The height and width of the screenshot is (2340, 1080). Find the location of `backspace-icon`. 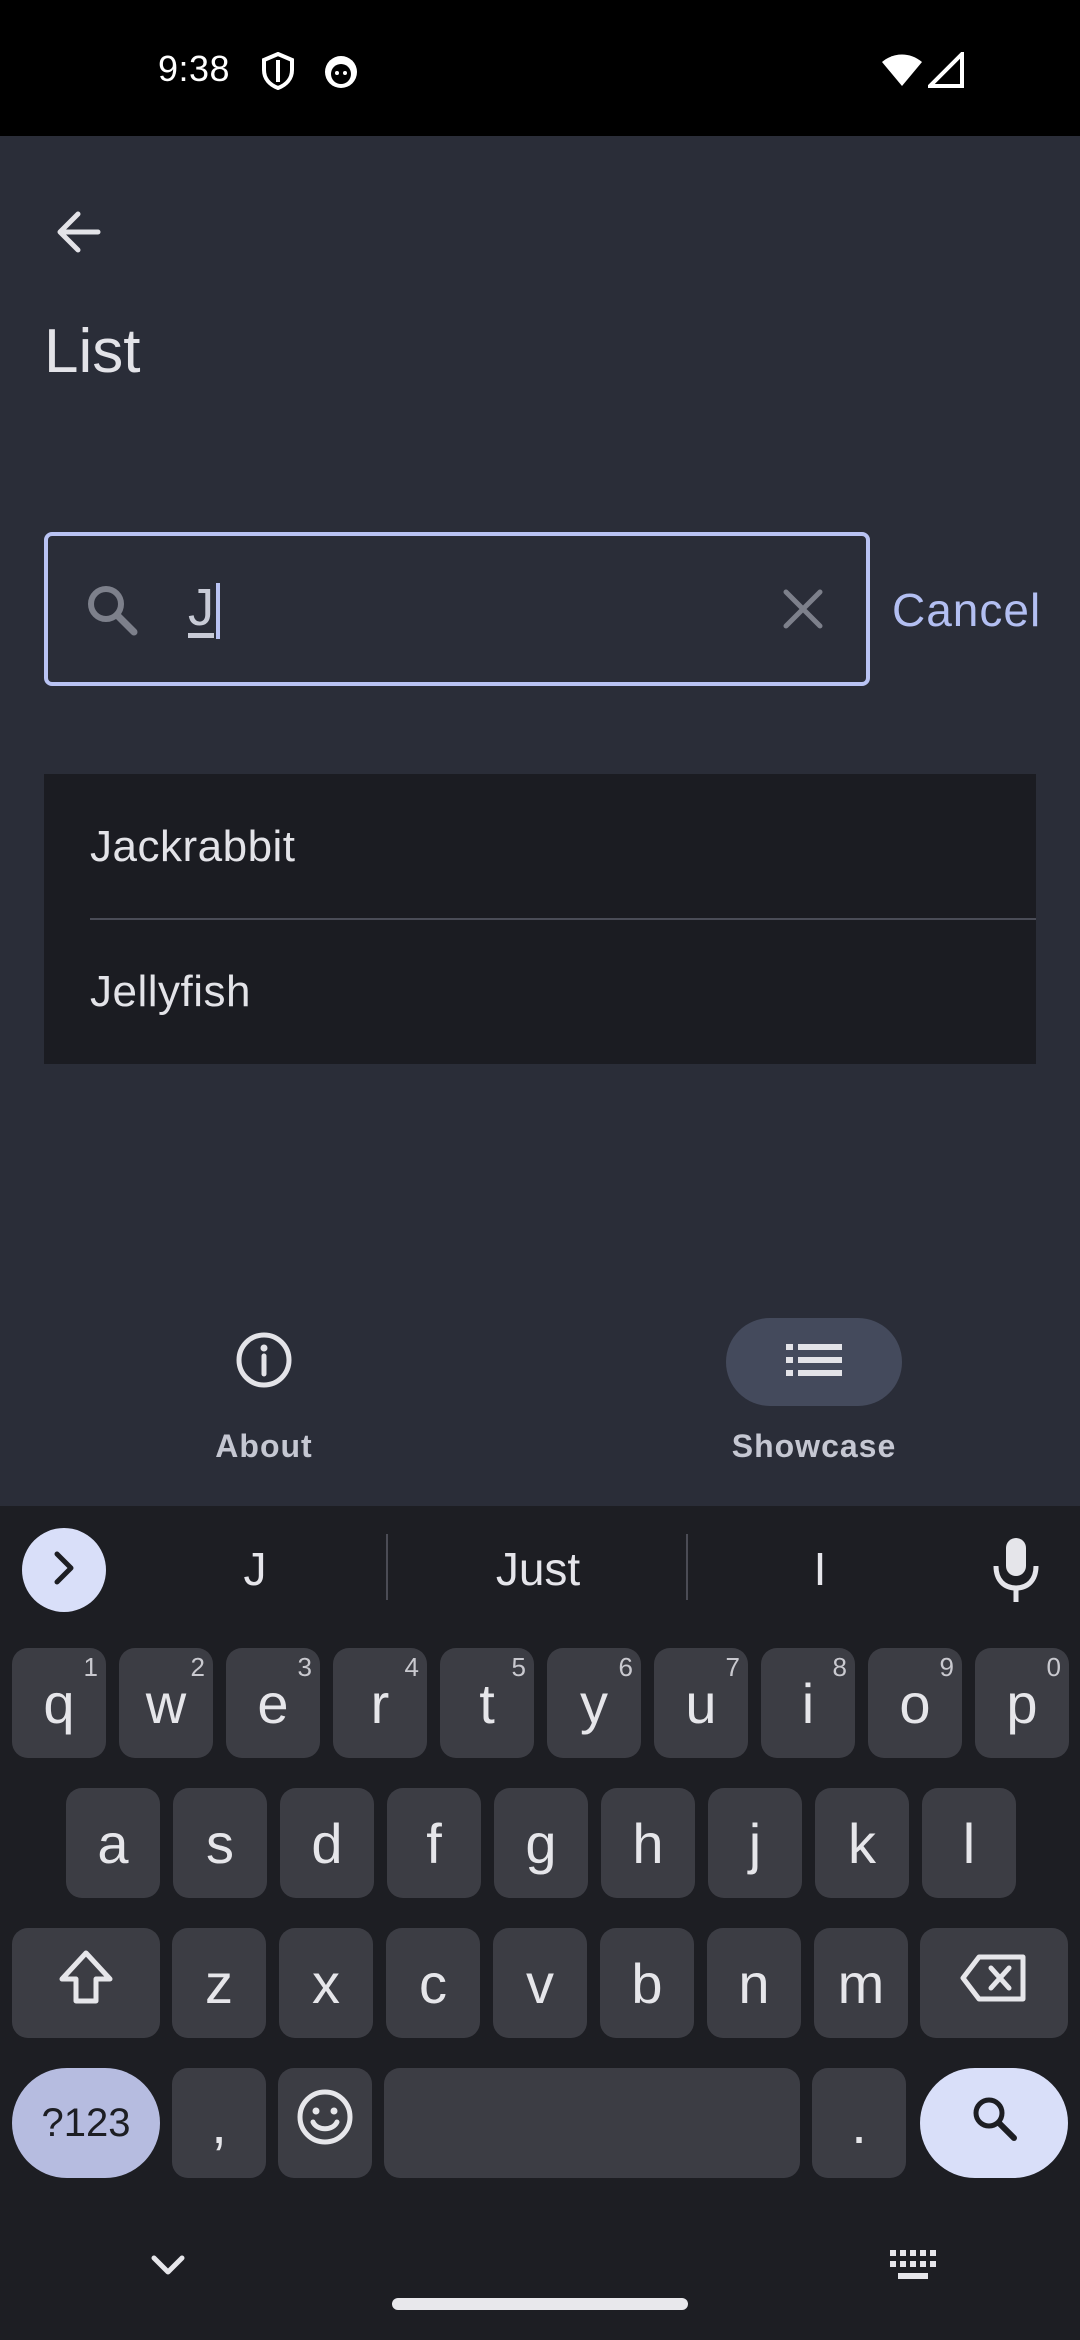

backspace-icon is located at coordinates (994, 1983).